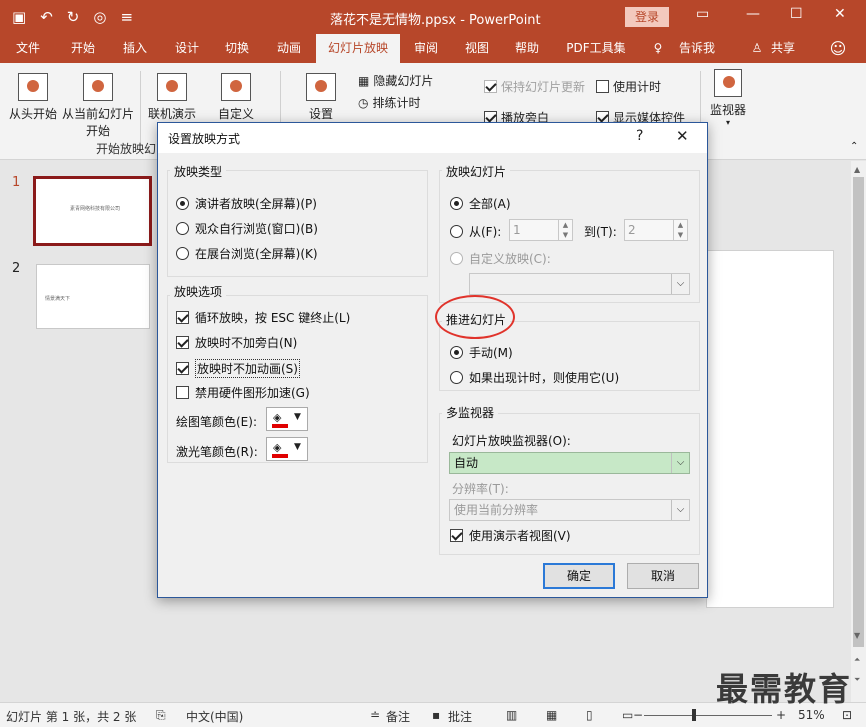 This screenshot has width=866, height=727. I want to click on radio-browsed-window: 观众自行浏览(窗口)(B), so click(247, 228).